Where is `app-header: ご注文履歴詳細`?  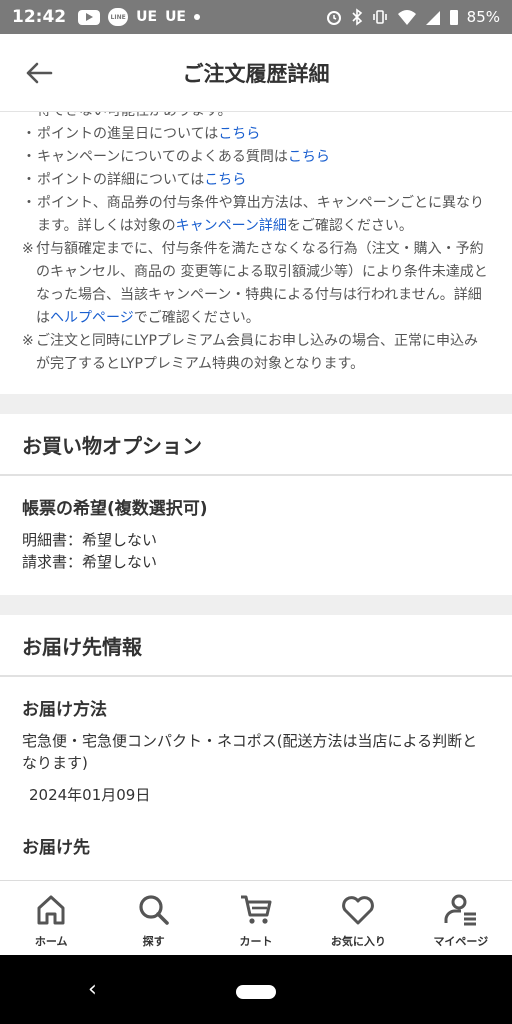 app-header: ご注文履歴詳細 is located at coordinates (256, 73).